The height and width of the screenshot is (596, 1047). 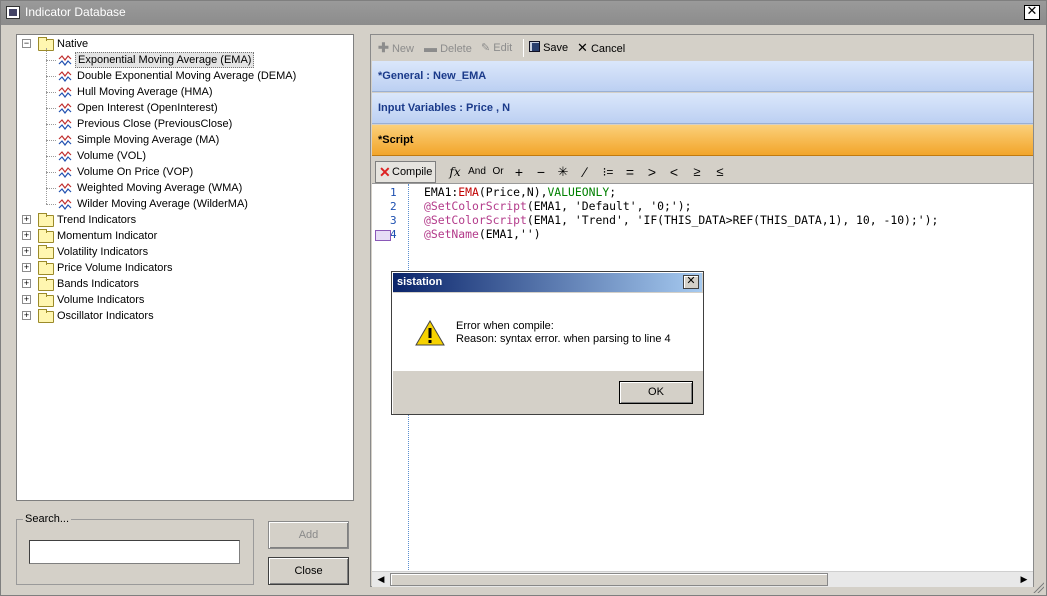 What do you see at coordinates (608, 49) in the screenshot?
I see `cancel-label: Cancel` at bounding box center [608, 49].